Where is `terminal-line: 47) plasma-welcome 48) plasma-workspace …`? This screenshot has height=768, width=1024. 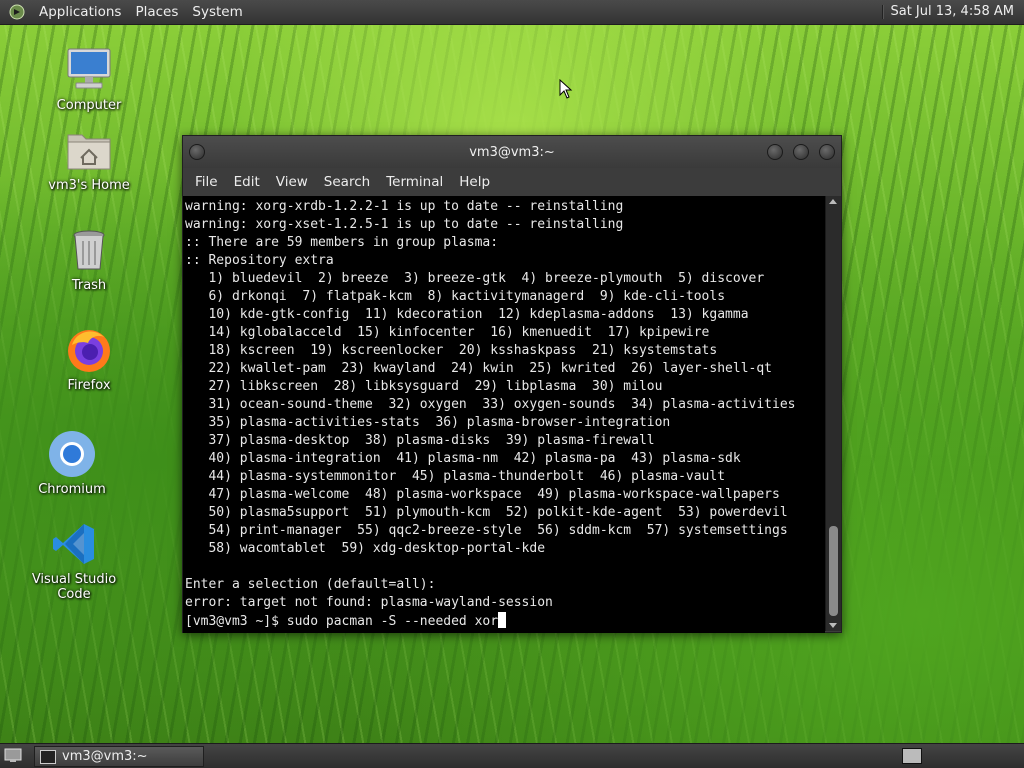
terminal-line: 47) plasma-welcome 48) plasma-workspace … is located at coordinates (482, 494).